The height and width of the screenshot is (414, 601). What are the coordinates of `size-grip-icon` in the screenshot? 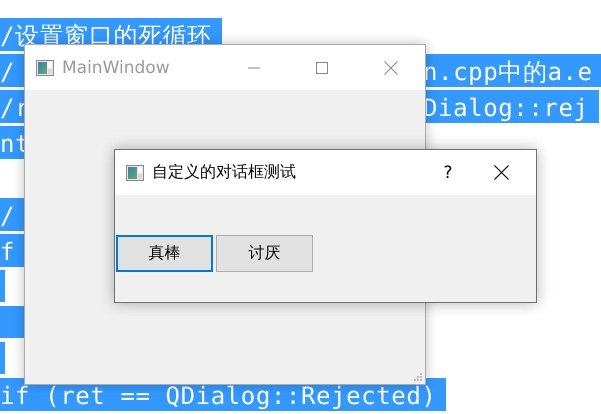 It's located at (418, 377).